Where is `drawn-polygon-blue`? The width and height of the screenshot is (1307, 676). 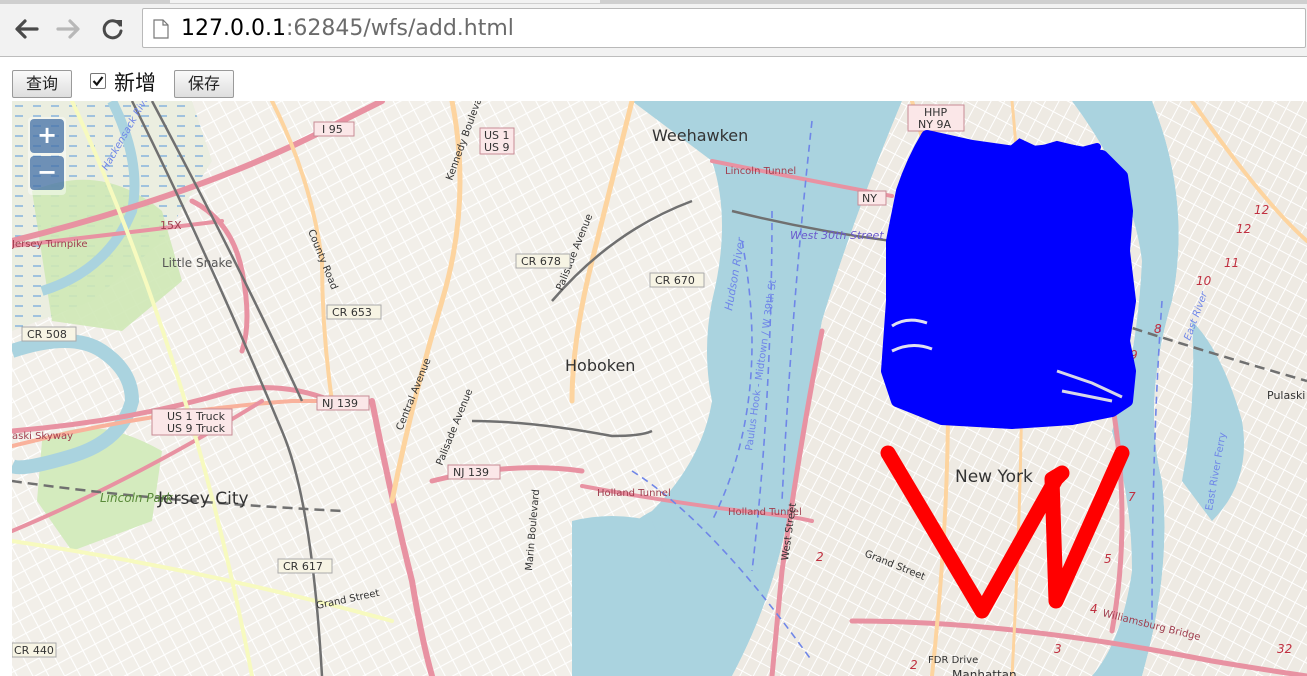 drawn-polygon-blue is located at coordinates (1008, 279).